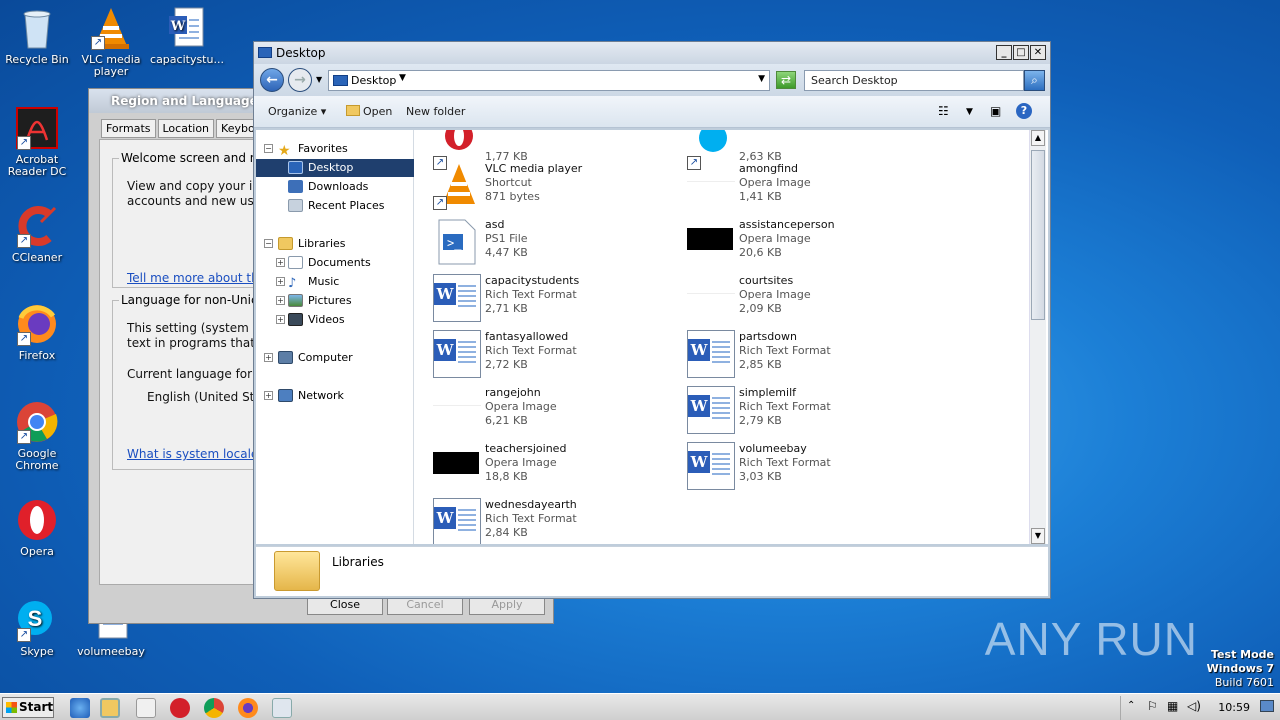  What do you see at coordinates (812, 297) in the screenshot?
I see `file-item: courtsites Opera Image 2,09 KB` at bounding box center [812, 297].